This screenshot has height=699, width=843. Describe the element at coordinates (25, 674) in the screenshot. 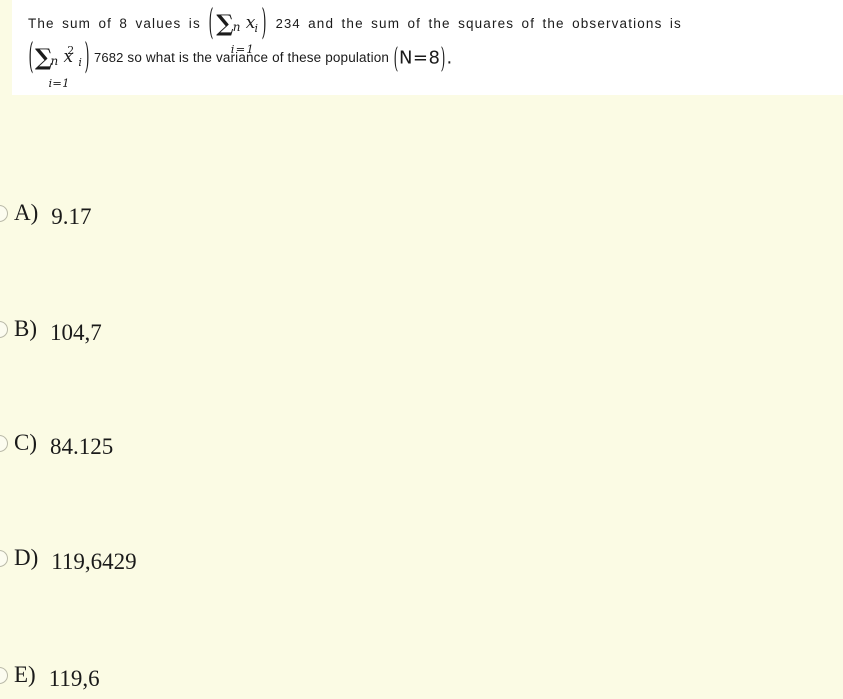

I see `option-letter-e: E)` at that location.